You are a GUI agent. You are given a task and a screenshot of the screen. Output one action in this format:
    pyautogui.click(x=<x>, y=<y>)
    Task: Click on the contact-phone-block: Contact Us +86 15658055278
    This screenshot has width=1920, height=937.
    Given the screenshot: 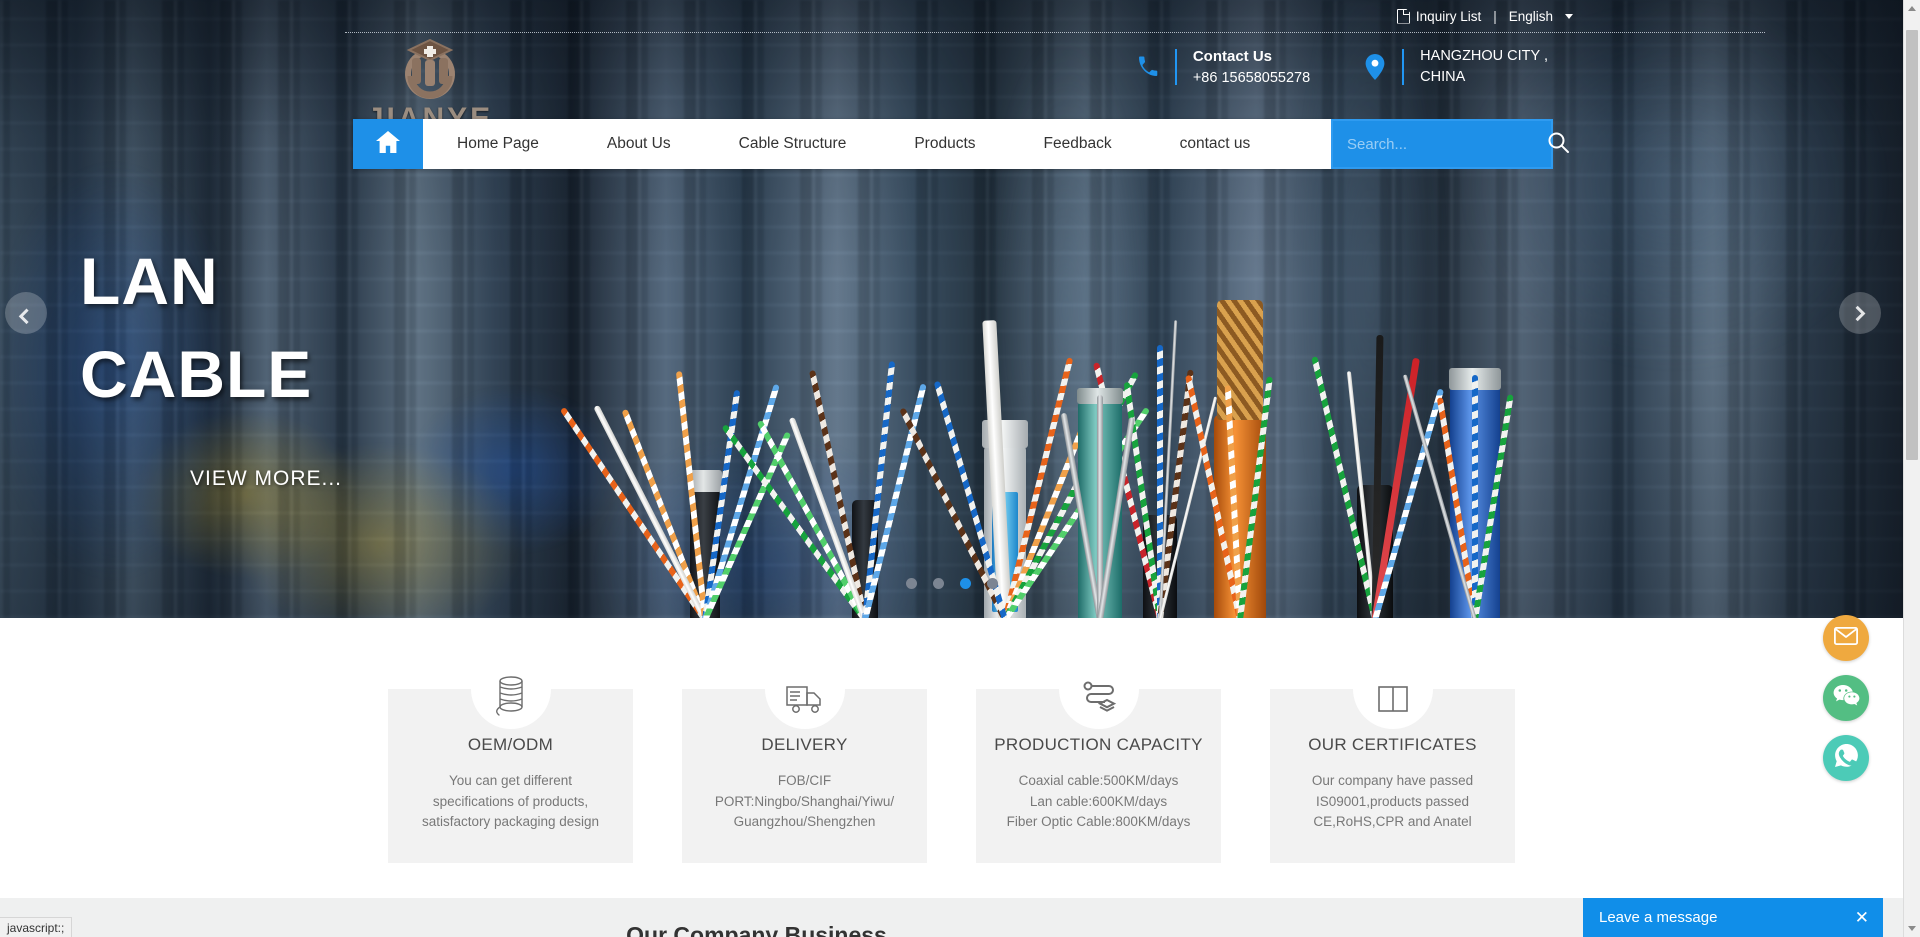 What is the action you would take?
    pyautogui.click(x=1218, y=67)
    